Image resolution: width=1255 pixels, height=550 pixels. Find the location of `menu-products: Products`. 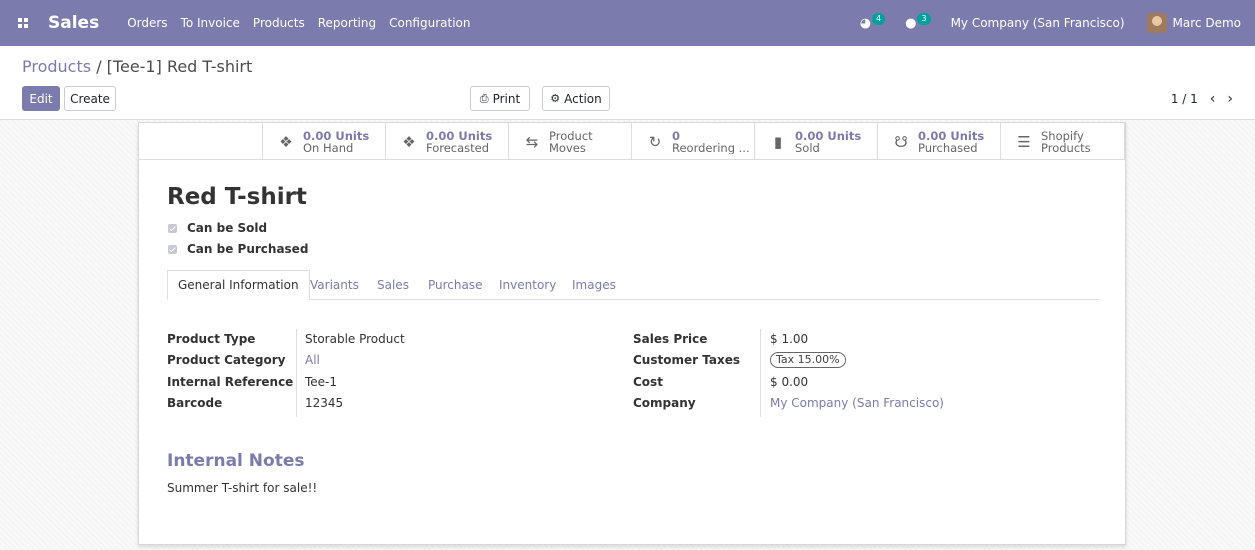

menu-products: Products is located at coordinates (279, 23).